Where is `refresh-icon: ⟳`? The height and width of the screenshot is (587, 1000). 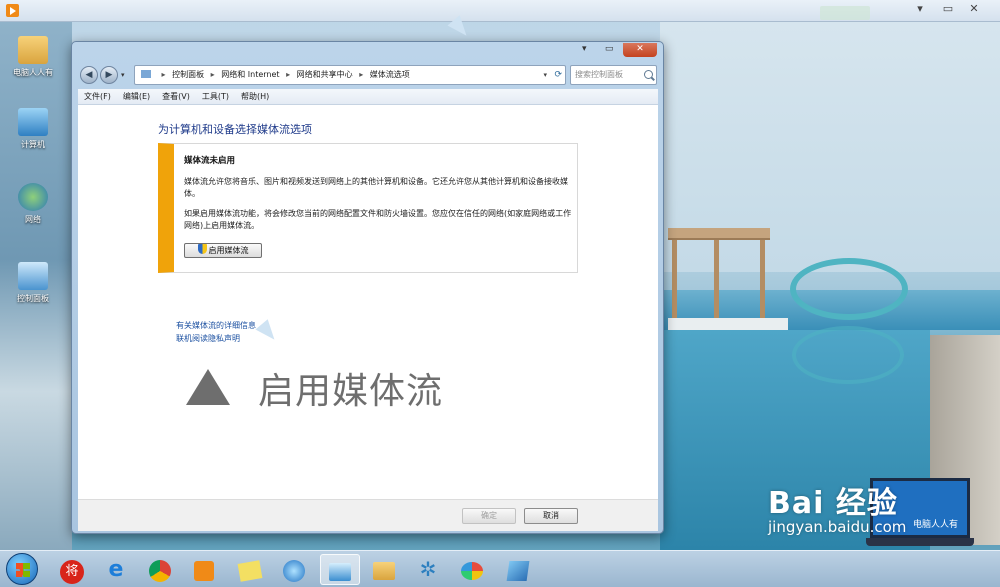 refresh-icon: ⟳ is located at coordinates (558, 75).